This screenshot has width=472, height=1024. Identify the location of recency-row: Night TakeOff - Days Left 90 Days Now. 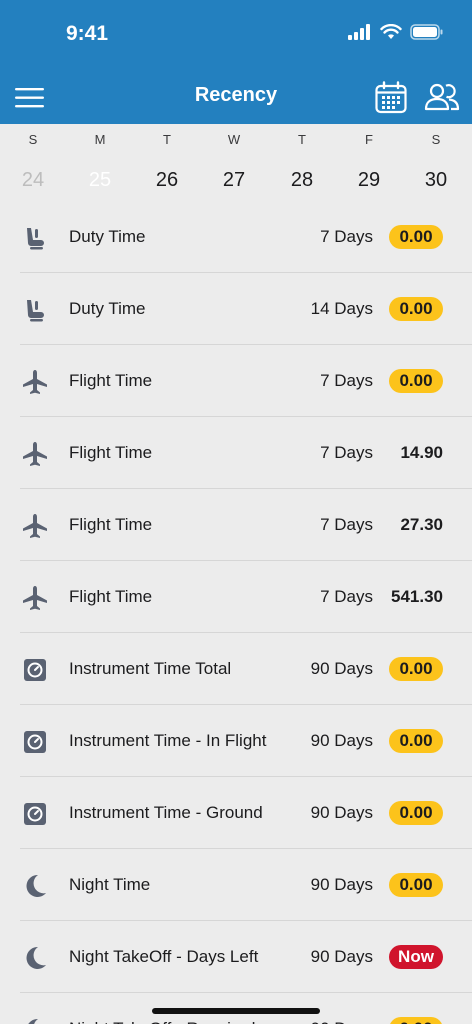
(236, 957).